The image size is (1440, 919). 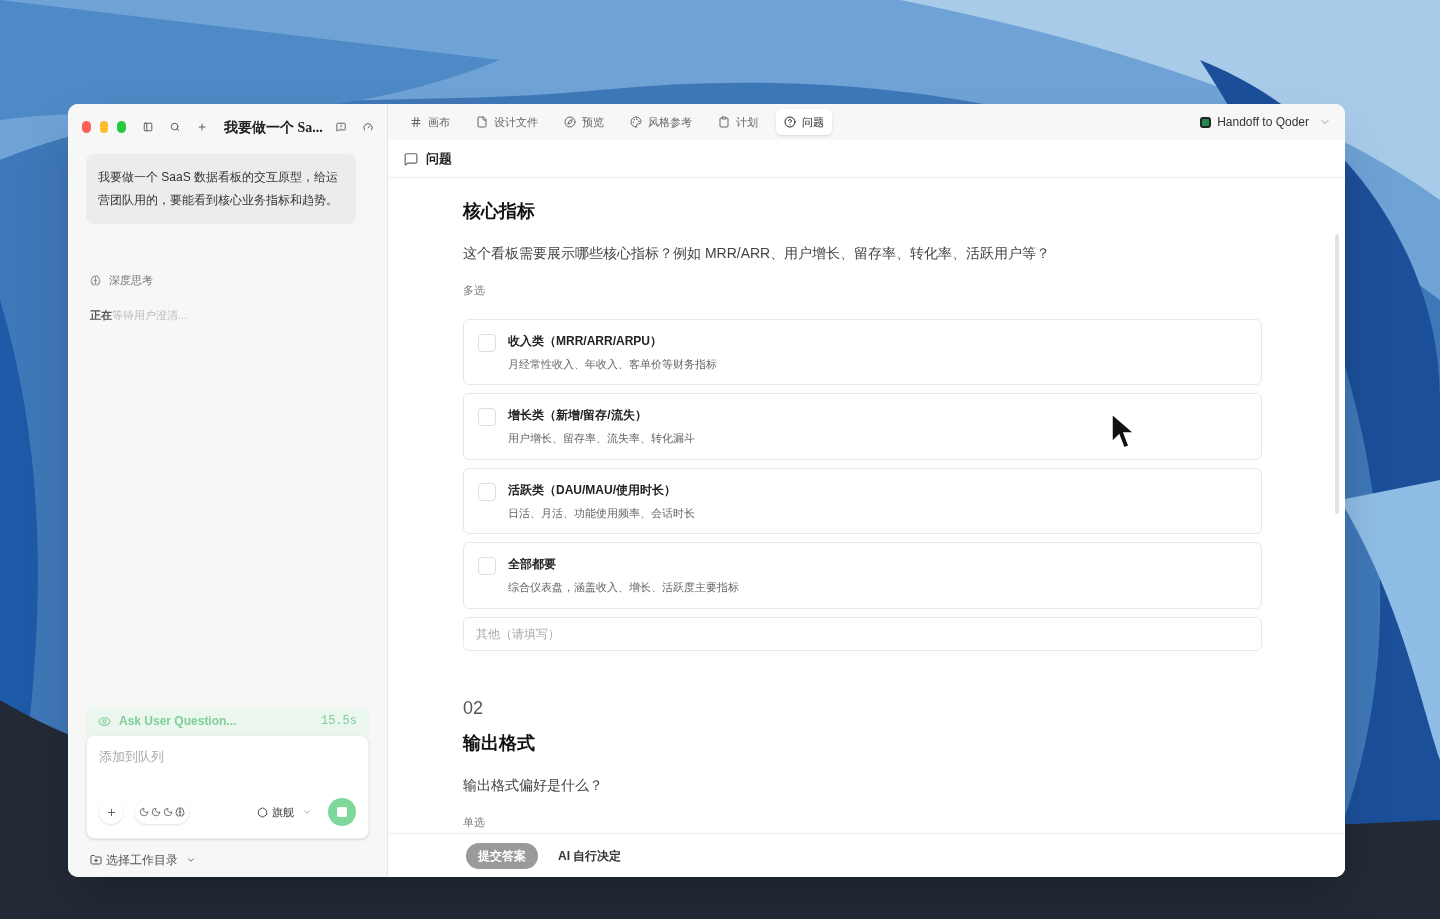 I want to click on zoom-button, so click(x=121, y=127).